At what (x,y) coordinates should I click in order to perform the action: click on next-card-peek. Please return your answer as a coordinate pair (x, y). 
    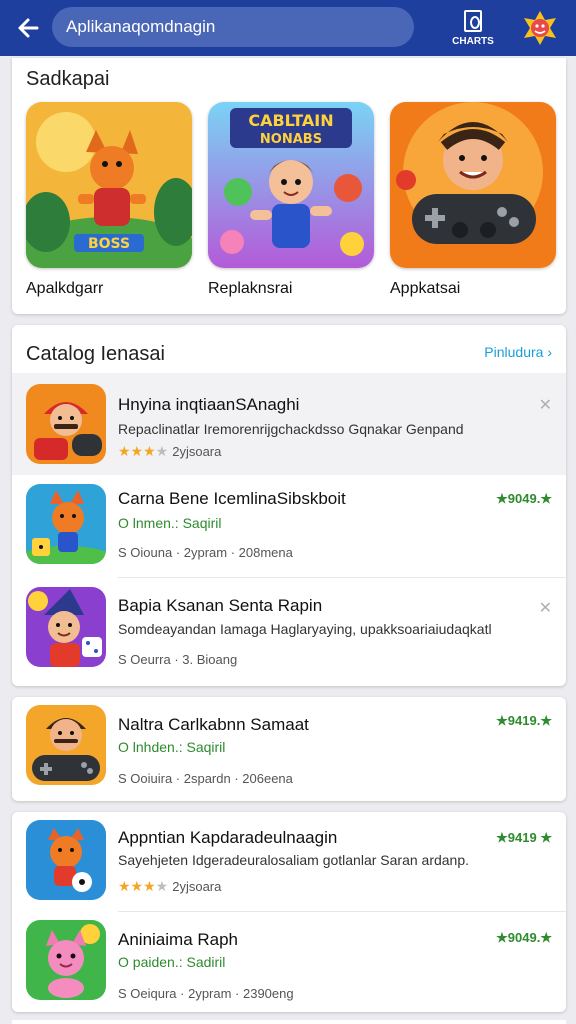
    Looking at the image, I should click on (289, 1022).